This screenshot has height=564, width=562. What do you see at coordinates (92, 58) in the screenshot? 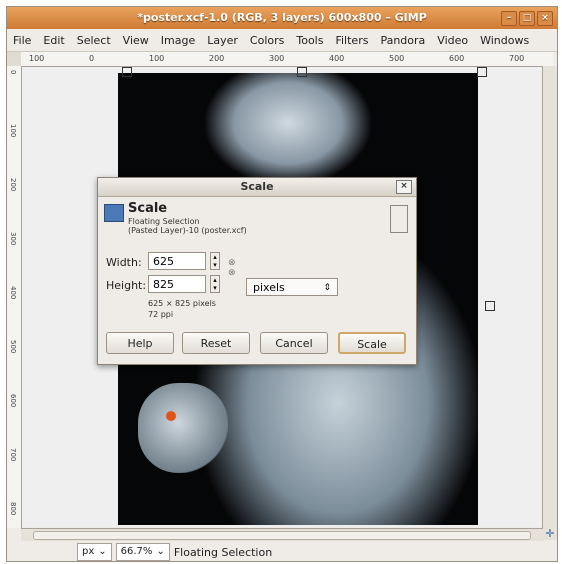
I see `h-ruler-tick: 0` at bounding box center [92, 58].